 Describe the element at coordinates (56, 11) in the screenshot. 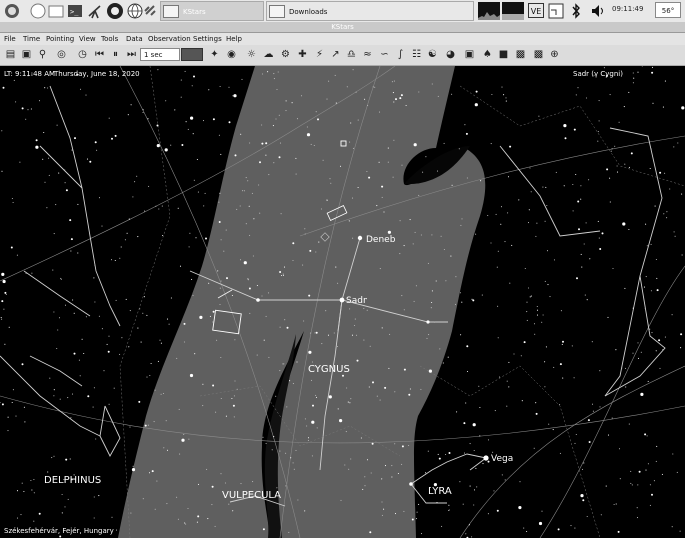

I see `file-manager-icon` at that location.